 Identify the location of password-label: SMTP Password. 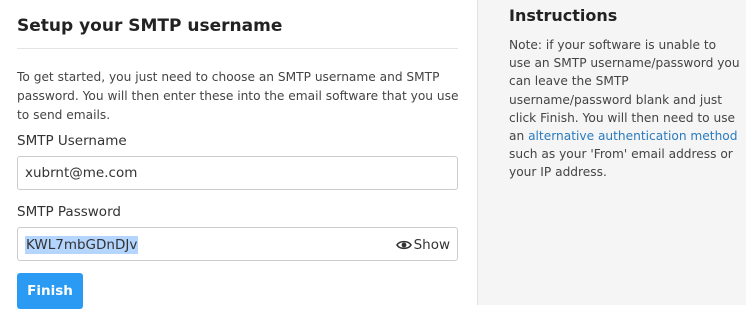
(69, 212).